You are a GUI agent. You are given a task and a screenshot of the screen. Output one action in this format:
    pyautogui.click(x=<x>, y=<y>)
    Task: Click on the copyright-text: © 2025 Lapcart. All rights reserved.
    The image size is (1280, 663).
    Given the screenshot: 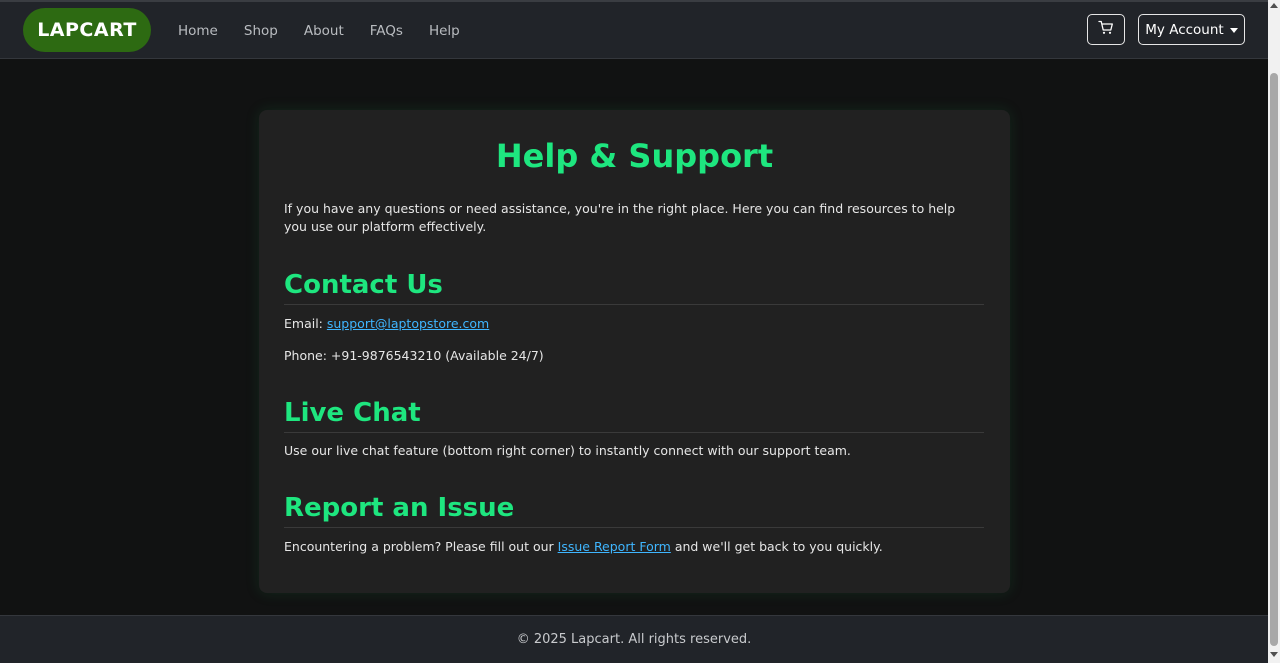 What is the action you would take?
    pyautogui.click(x=634, y=639)
    